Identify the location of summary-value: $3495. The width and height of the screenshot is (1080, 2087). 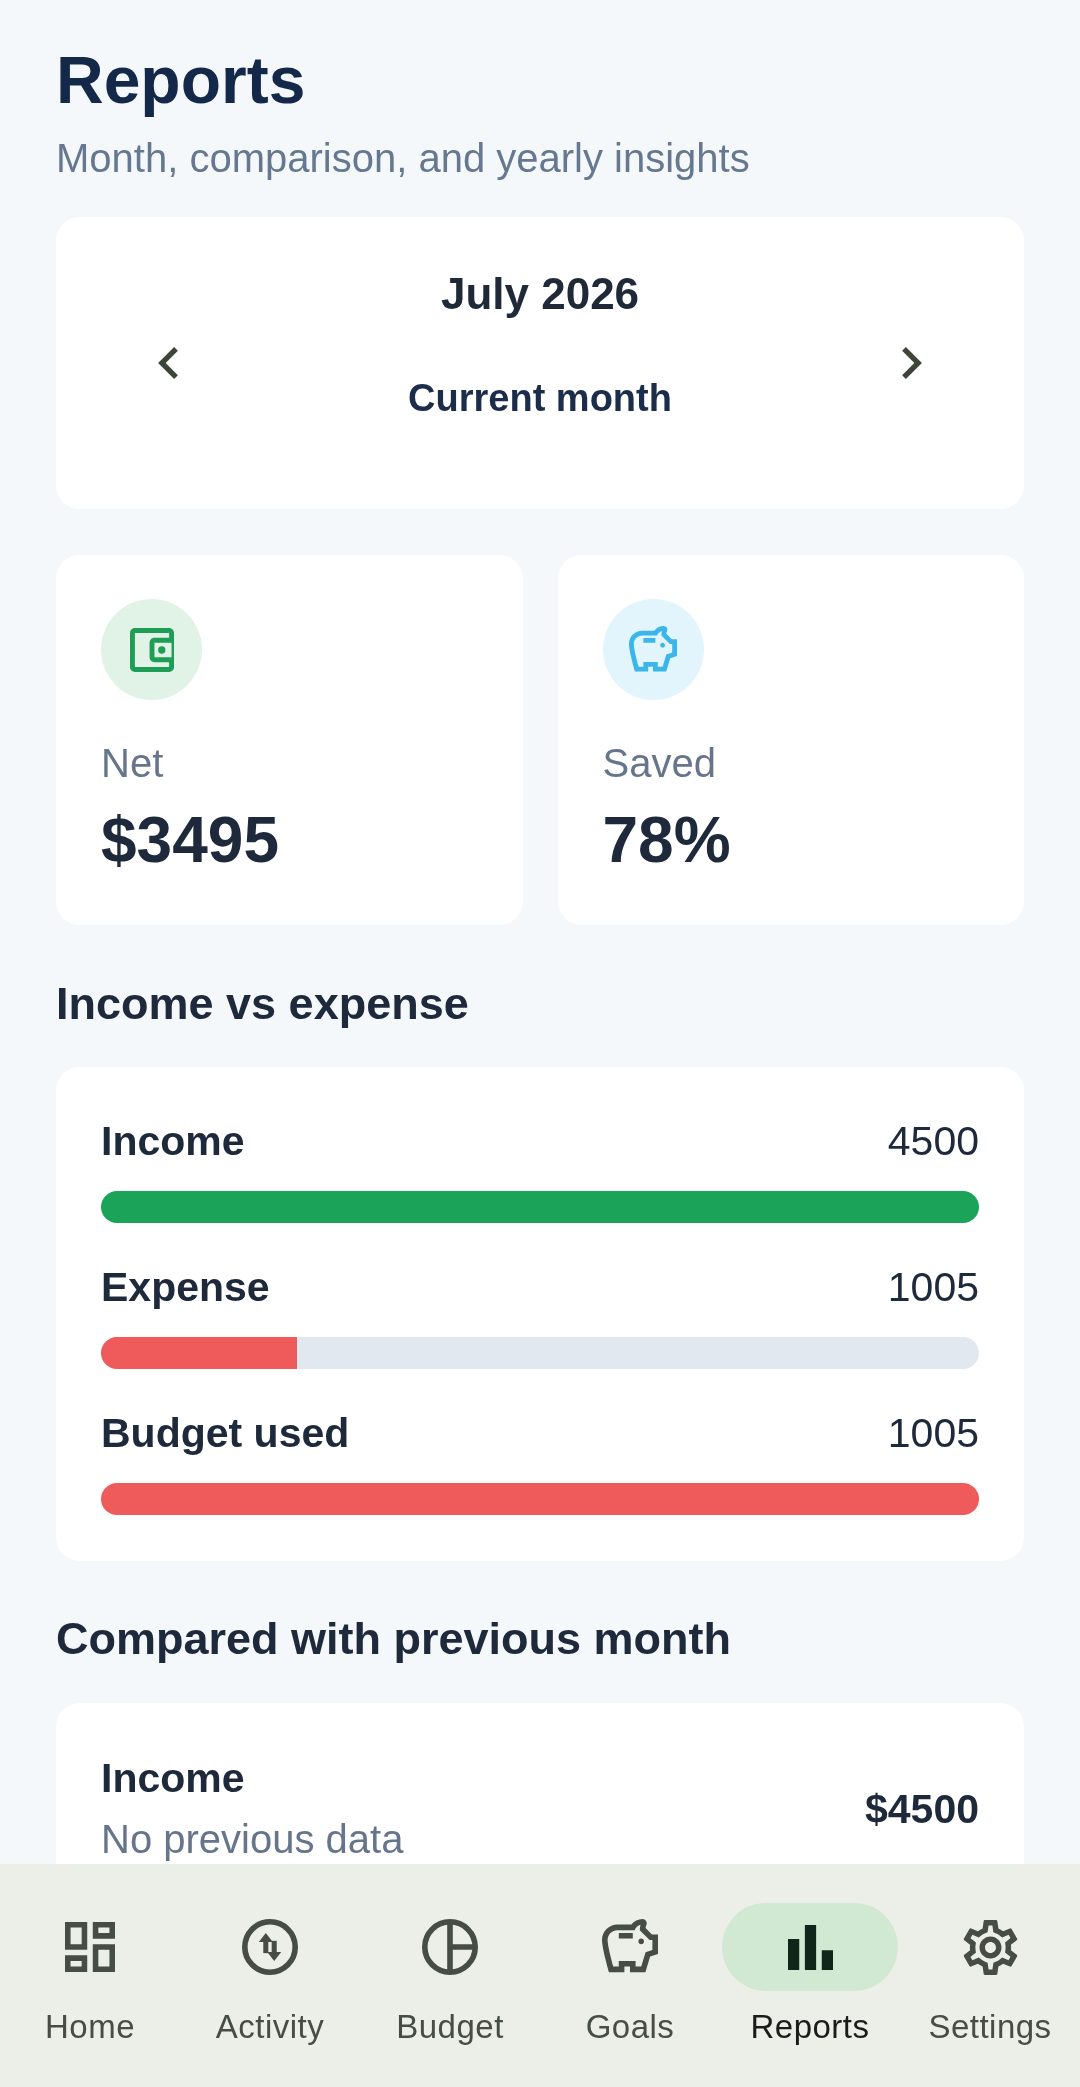
(190, 840).